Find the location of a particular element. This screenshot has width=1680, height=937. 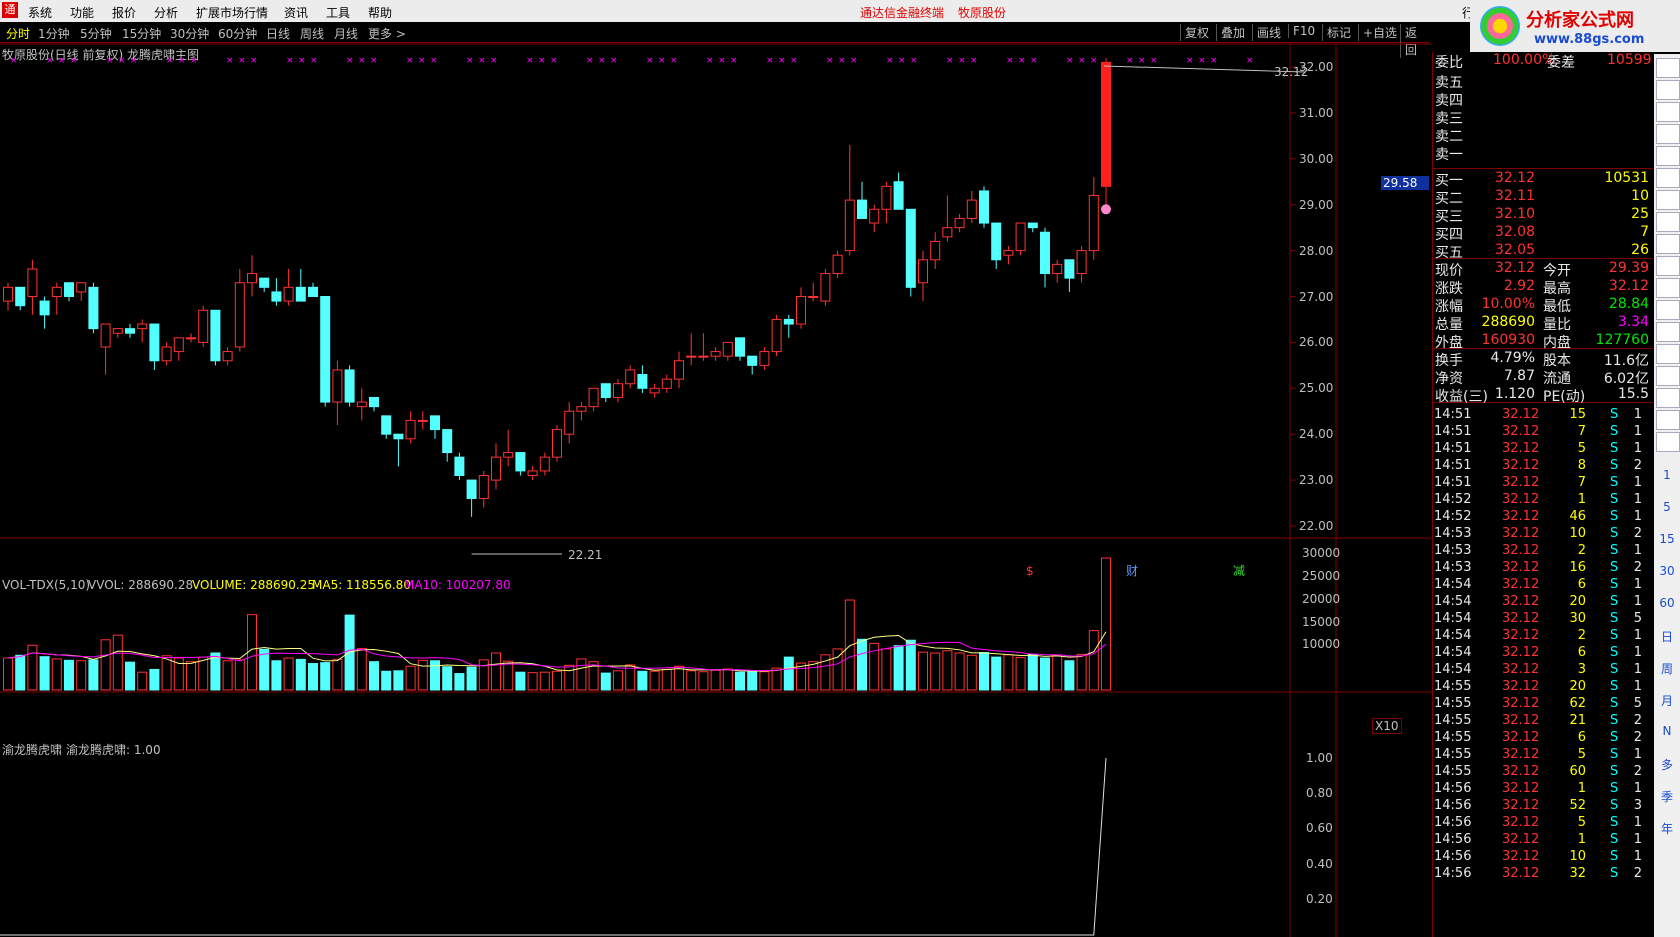

sub-tick-label: 0.40 is located at coordinates (1319, 863).